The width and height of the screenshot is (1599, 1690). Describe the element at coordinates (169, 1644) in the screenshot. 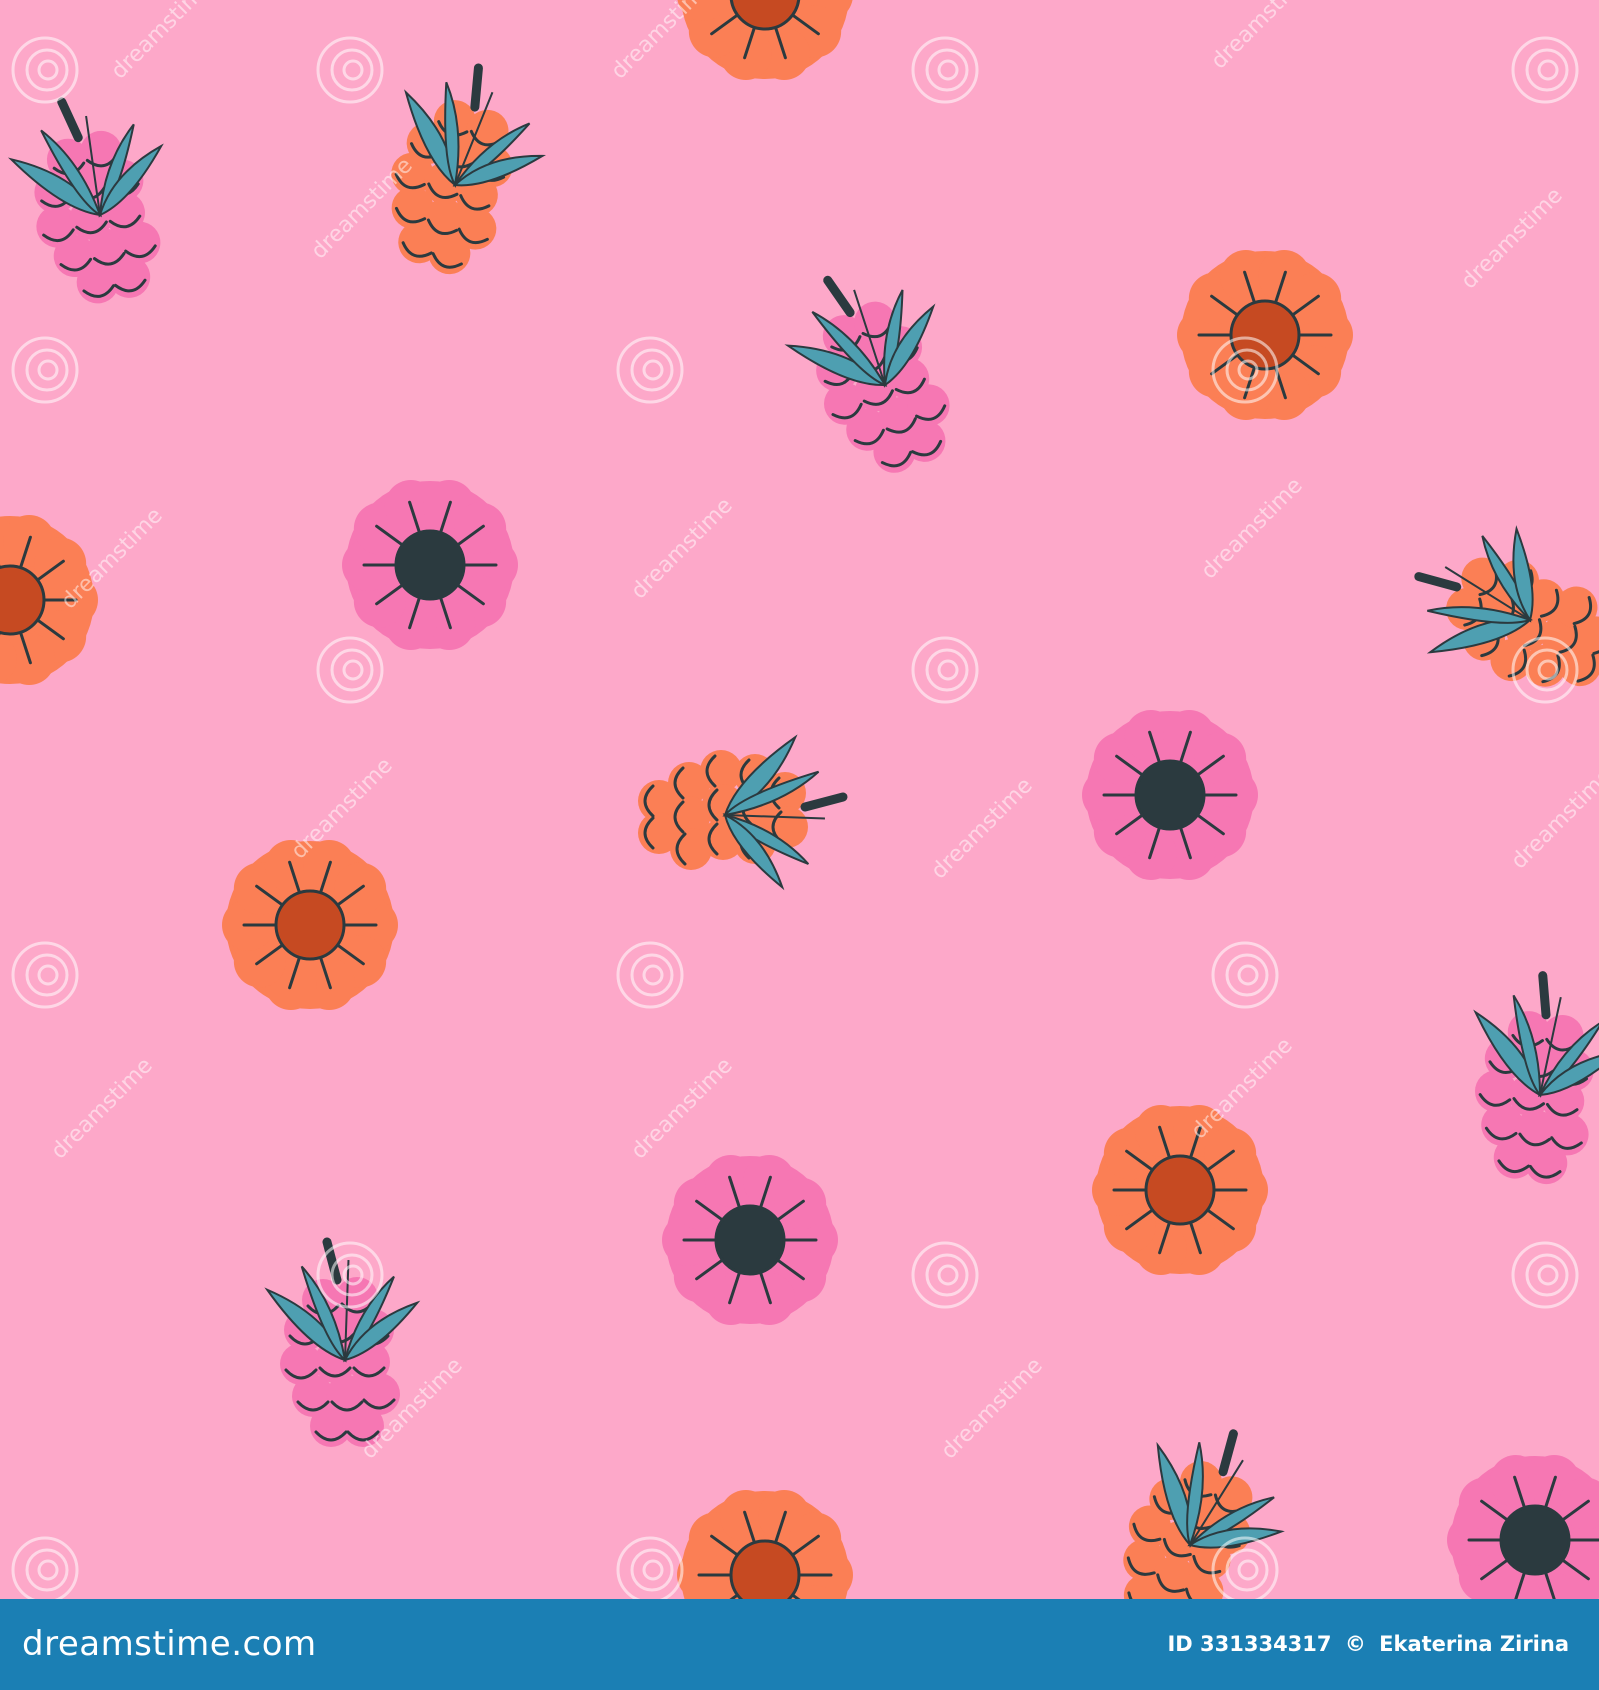

I see `footer-logo: dreamstime.com` at that location.